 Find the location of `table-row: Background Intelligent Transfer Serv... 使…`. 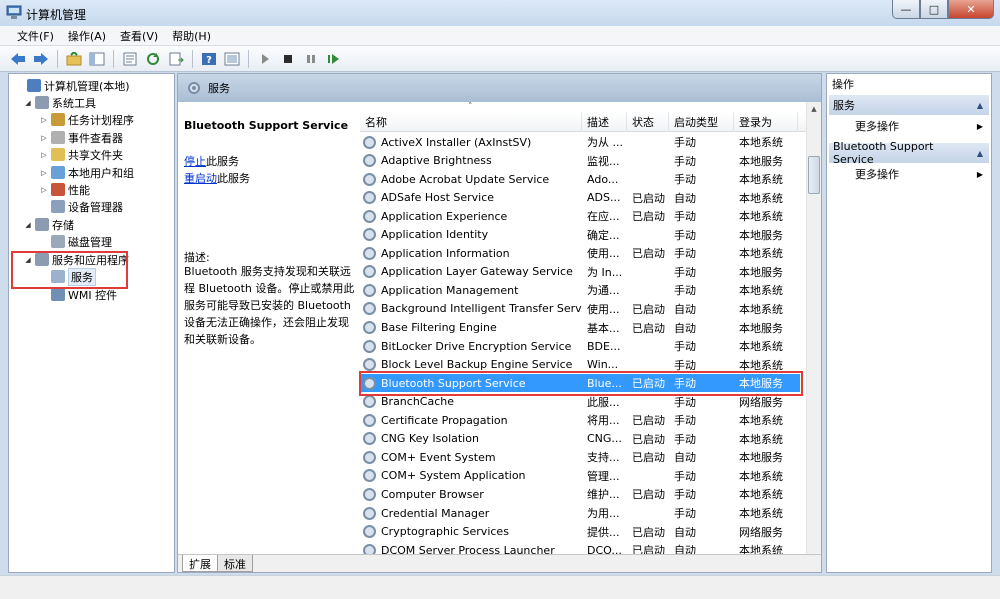

table-row: Background Intelligent Transfer Serv... 使… is located at coordinates (580, 309).